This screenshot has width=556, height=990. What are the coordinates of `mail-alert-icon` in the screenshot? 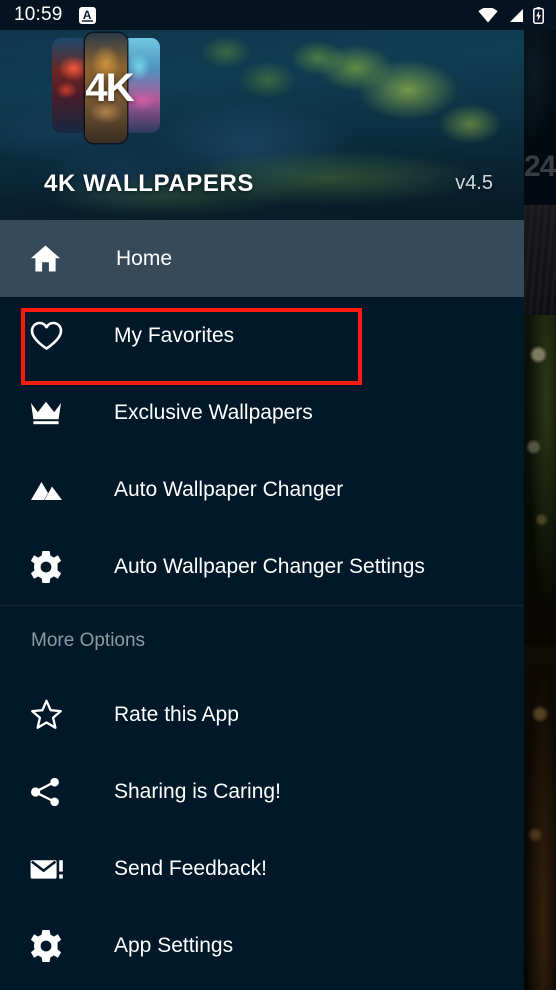 It's located at (53, 869).